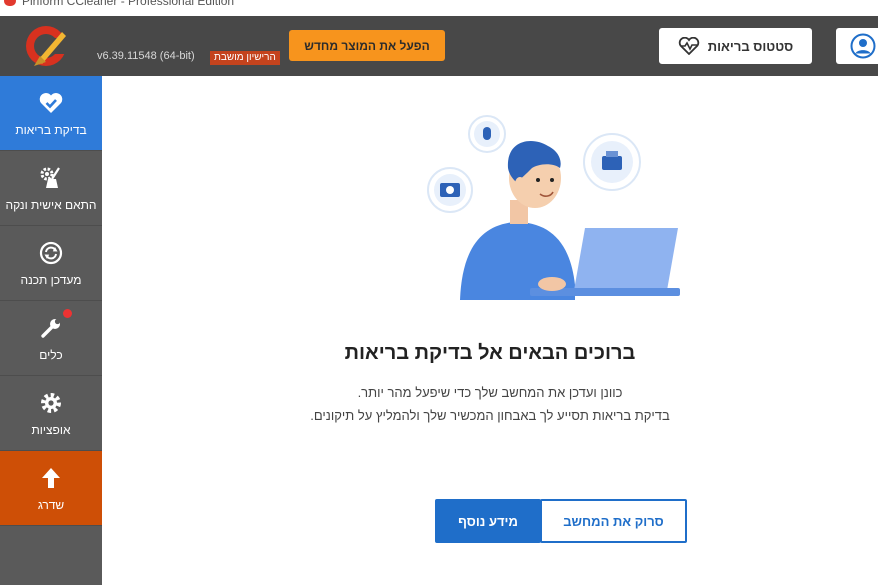 This screenshot has width=878, height=585. I want to click on sidebar-item-options: אופציות, so click(51, 413).